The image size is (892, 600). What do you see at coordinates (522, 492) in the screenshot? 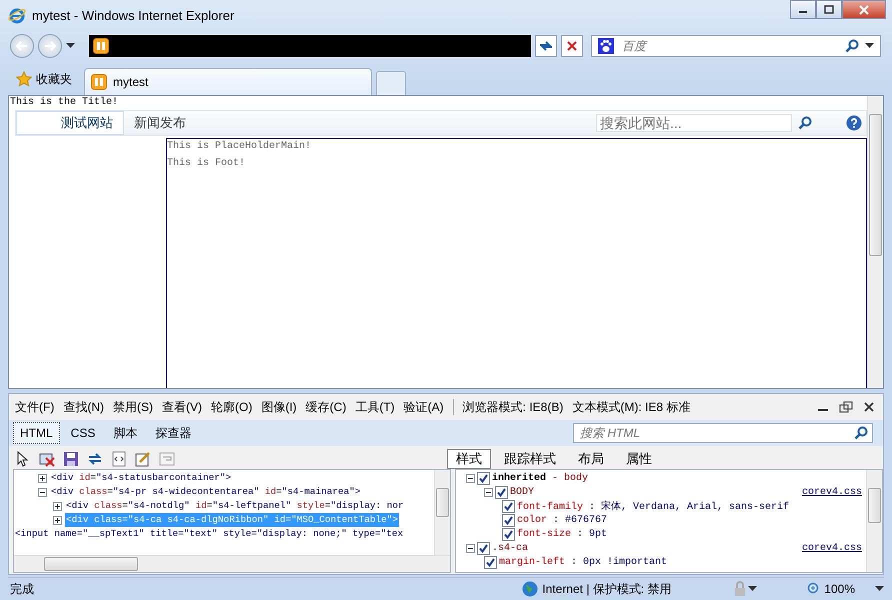
I see `css-selector: BODY` at bounding box center [522, 492].